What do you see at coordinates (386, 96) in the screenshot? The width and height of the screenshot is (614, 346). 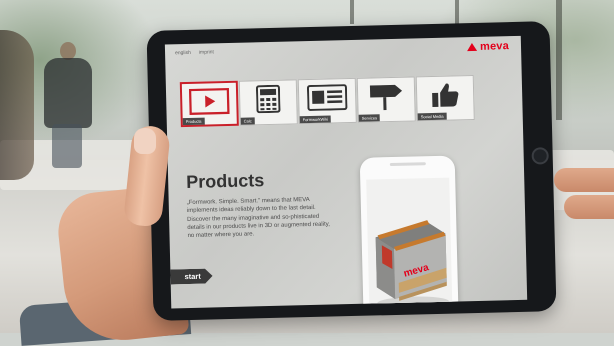 I see `signpost-icon` at bounding box center [386, 96].